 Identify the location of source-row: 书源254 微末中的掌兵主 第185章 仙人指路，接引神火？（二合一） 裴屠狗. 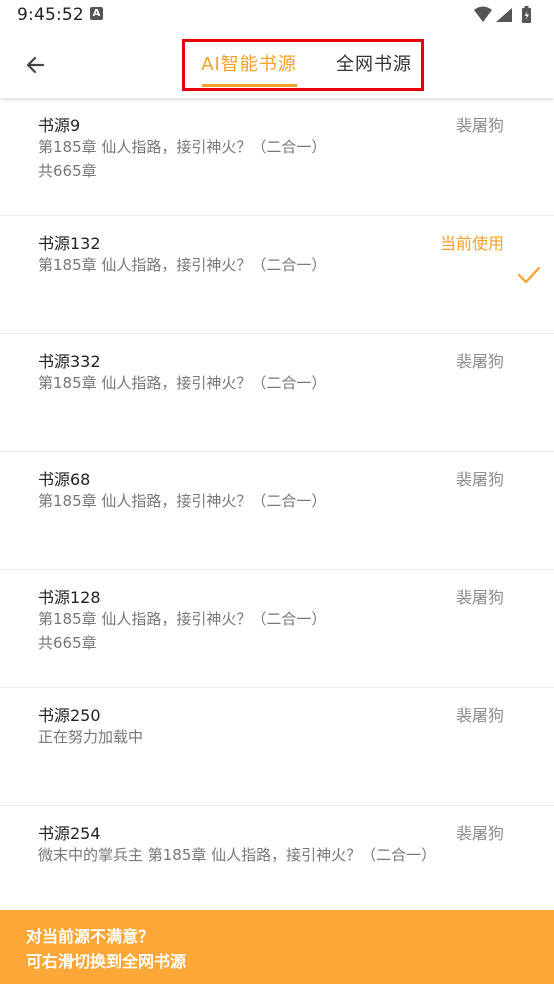
(277, 856).